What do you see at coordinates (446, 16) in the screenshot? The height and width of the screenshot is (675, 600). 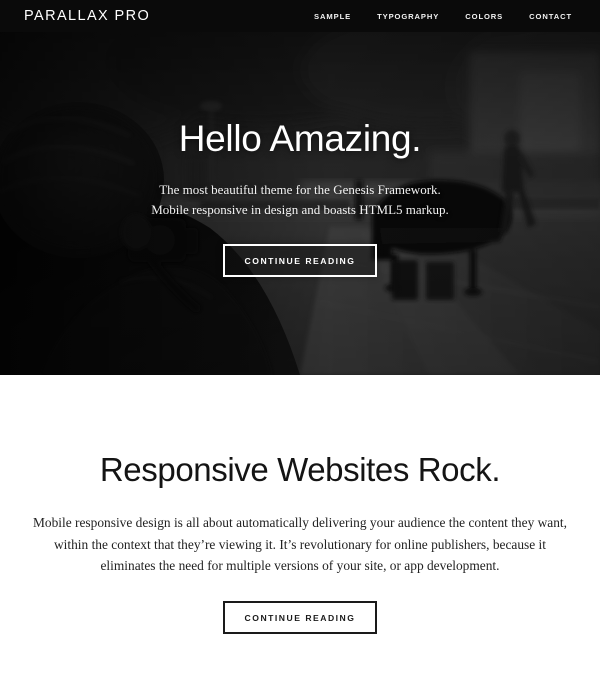 I see `primary-navigation: SAMPLE TYPOGRAPHY COLORS CONTACT` at bounding box center [446, 16].